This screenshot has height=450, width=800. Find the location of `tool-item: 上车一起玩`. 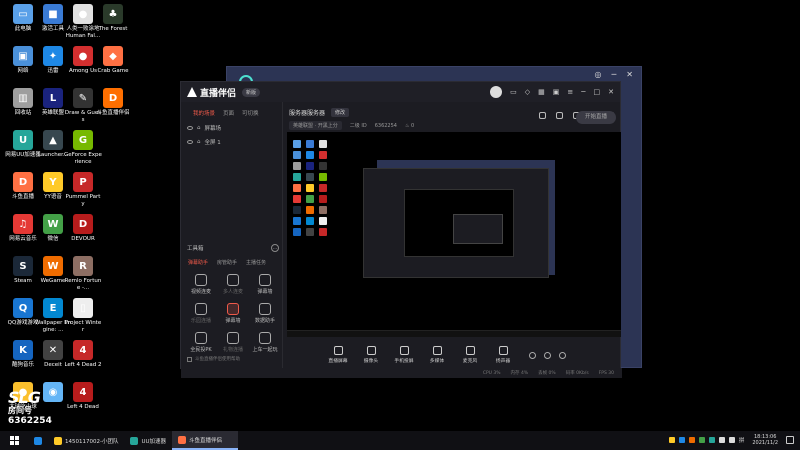

tool-item: 上车一起玩 is located at coordinates (265, 342).